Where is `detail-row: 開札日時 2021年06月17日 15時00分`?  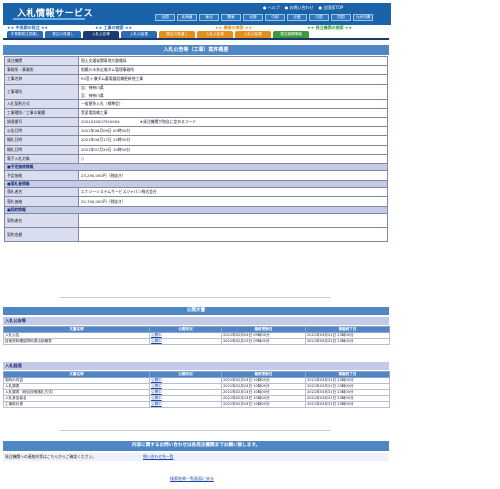 detail-row: 開札日時 2021年06月17日 15時00分 is located at coordinates (196, 140).